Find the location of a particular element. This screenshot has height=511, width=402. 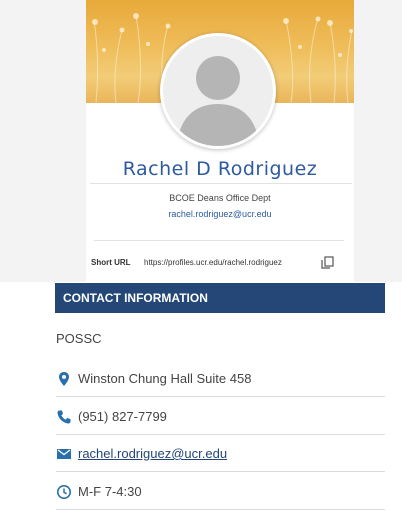

email-link: rachel.rodriguez@ucr.edu is located at coordinates (152, 453).